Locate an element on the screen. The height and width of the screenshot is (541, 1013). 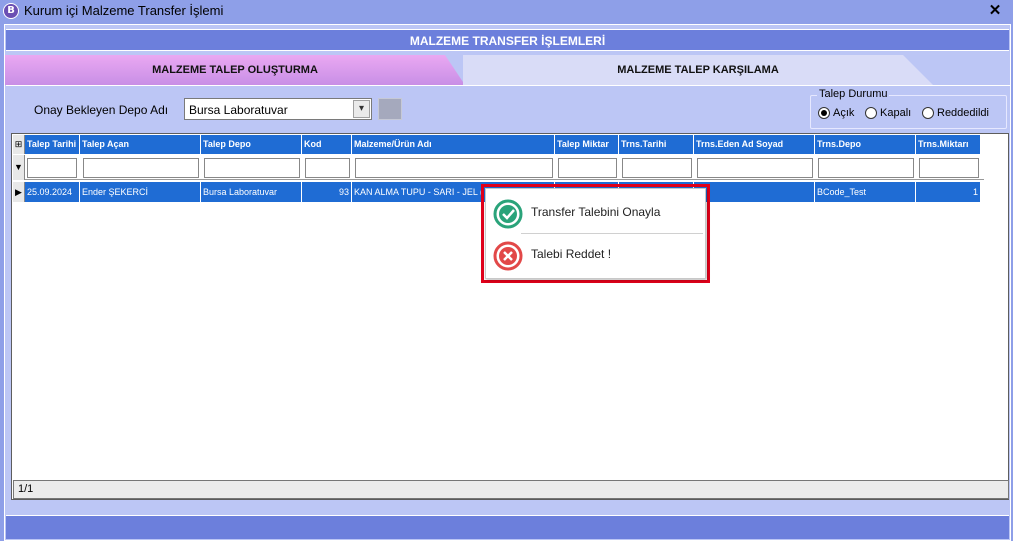
filter-input-trns-depo is located at coordinates (866, 168).